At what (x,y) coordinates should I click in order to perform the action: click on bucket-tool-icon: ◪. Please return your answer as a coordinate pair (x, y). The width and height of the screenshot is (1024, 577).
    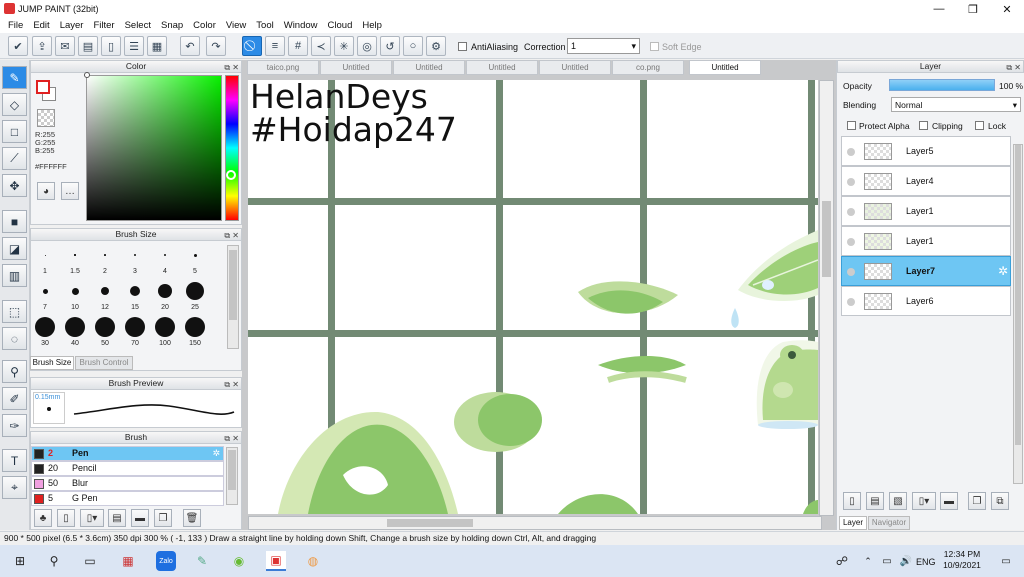
    Looking at the image, I should click on (14, 248).